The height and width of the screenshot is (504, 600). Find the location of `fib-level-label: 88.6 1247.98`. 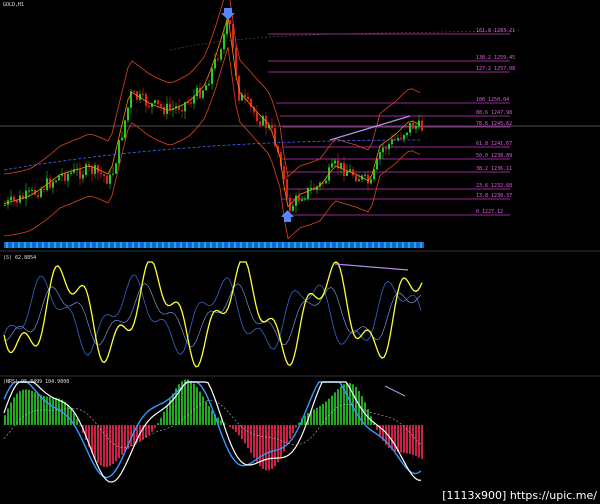

fib-level-label: 88.6 1247.98 is located at coordinates (494, 113).